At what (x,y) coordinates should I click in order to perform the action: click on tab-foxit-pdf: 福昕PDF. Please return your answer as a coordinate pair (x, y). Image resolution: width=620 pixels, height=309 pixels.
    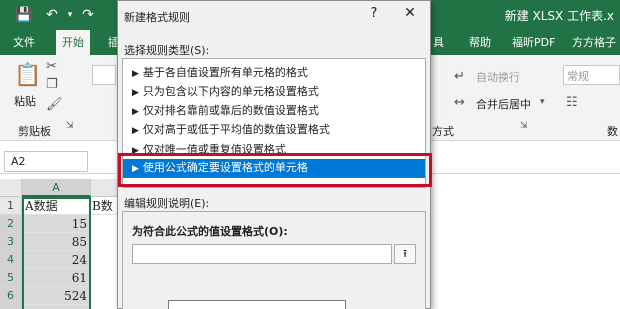
    Looking at the image, I should click on (533, 42).